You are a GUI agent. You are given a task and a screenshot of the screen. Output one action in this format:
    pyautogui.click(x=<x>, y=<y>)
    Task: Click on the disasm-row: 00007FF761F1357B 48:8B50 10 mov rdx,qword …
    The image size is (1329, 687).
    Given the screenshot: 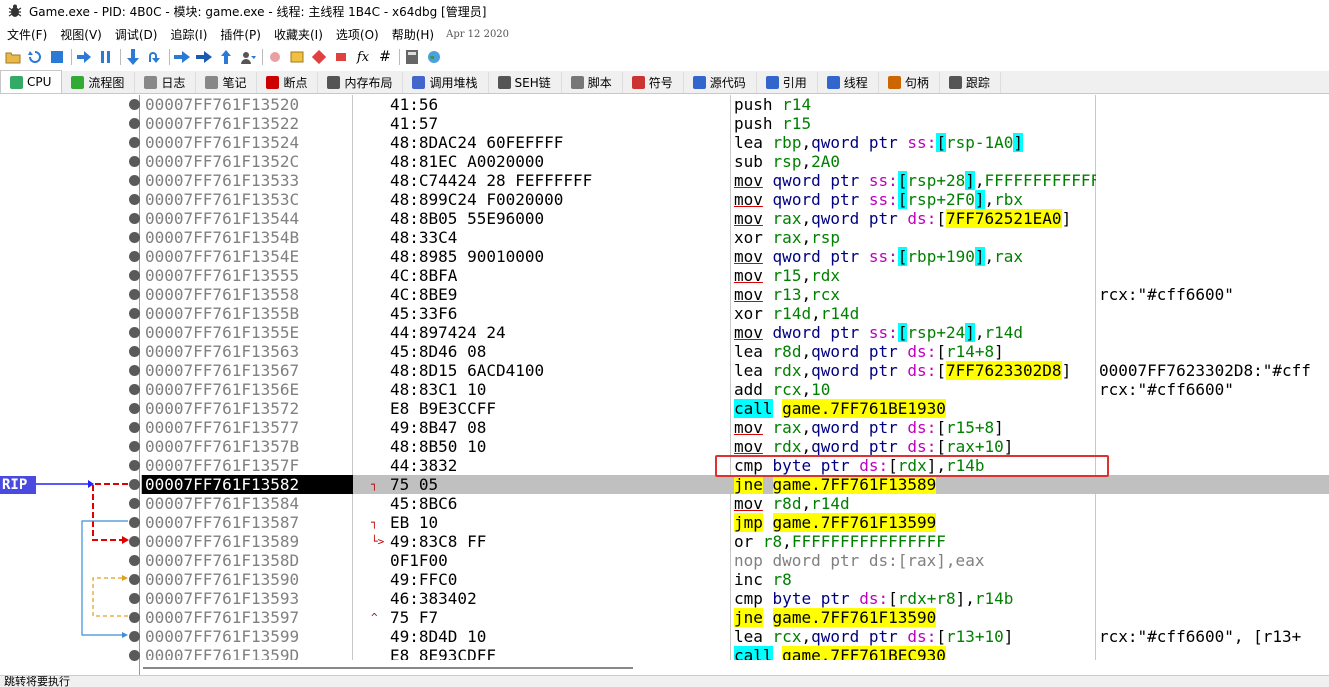 What is the action you would take?
    pyautogui.click(x=735, y=446)
    